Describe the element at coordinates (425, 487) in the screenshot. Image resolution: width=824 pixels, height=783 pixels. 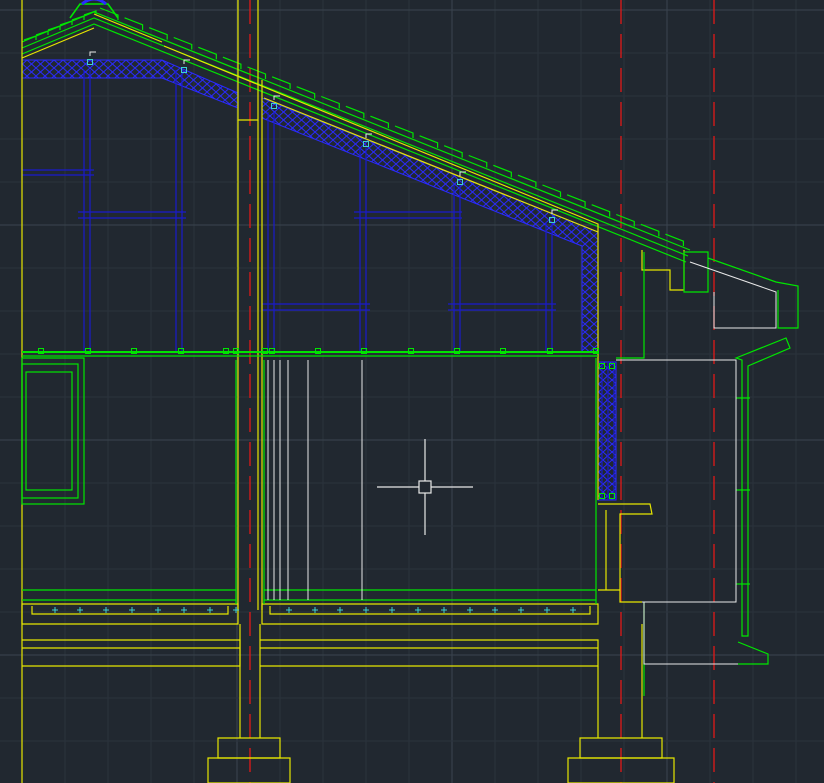
I see `crosshair-cursor-icon` at that location.